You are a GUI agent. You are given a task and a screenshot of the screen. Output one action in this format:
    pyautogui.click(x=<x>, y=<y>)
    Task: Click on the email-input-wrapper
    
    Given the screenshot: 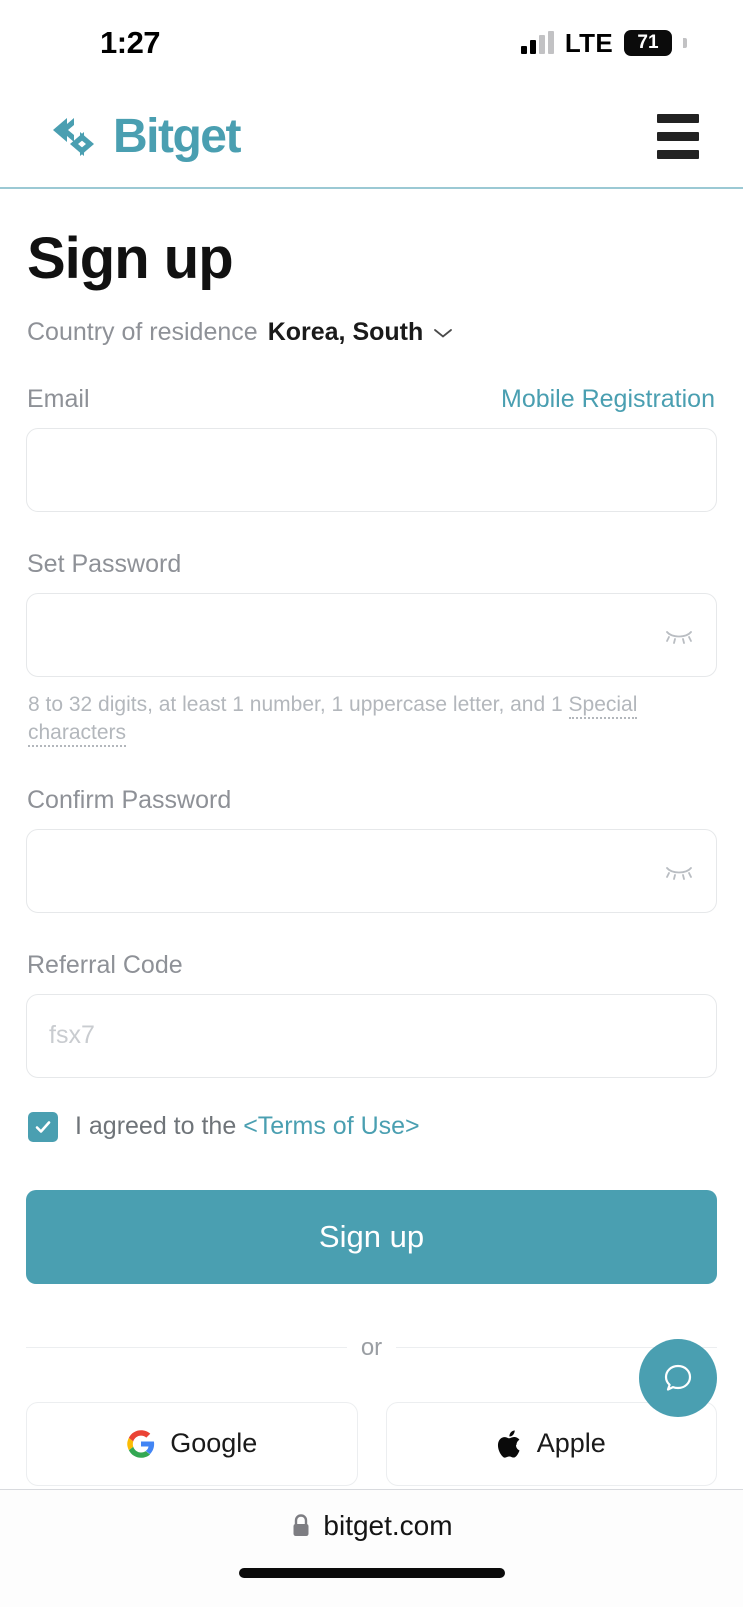 What is the action you would take?
    pyautogui.click(x=371, y=470)
    